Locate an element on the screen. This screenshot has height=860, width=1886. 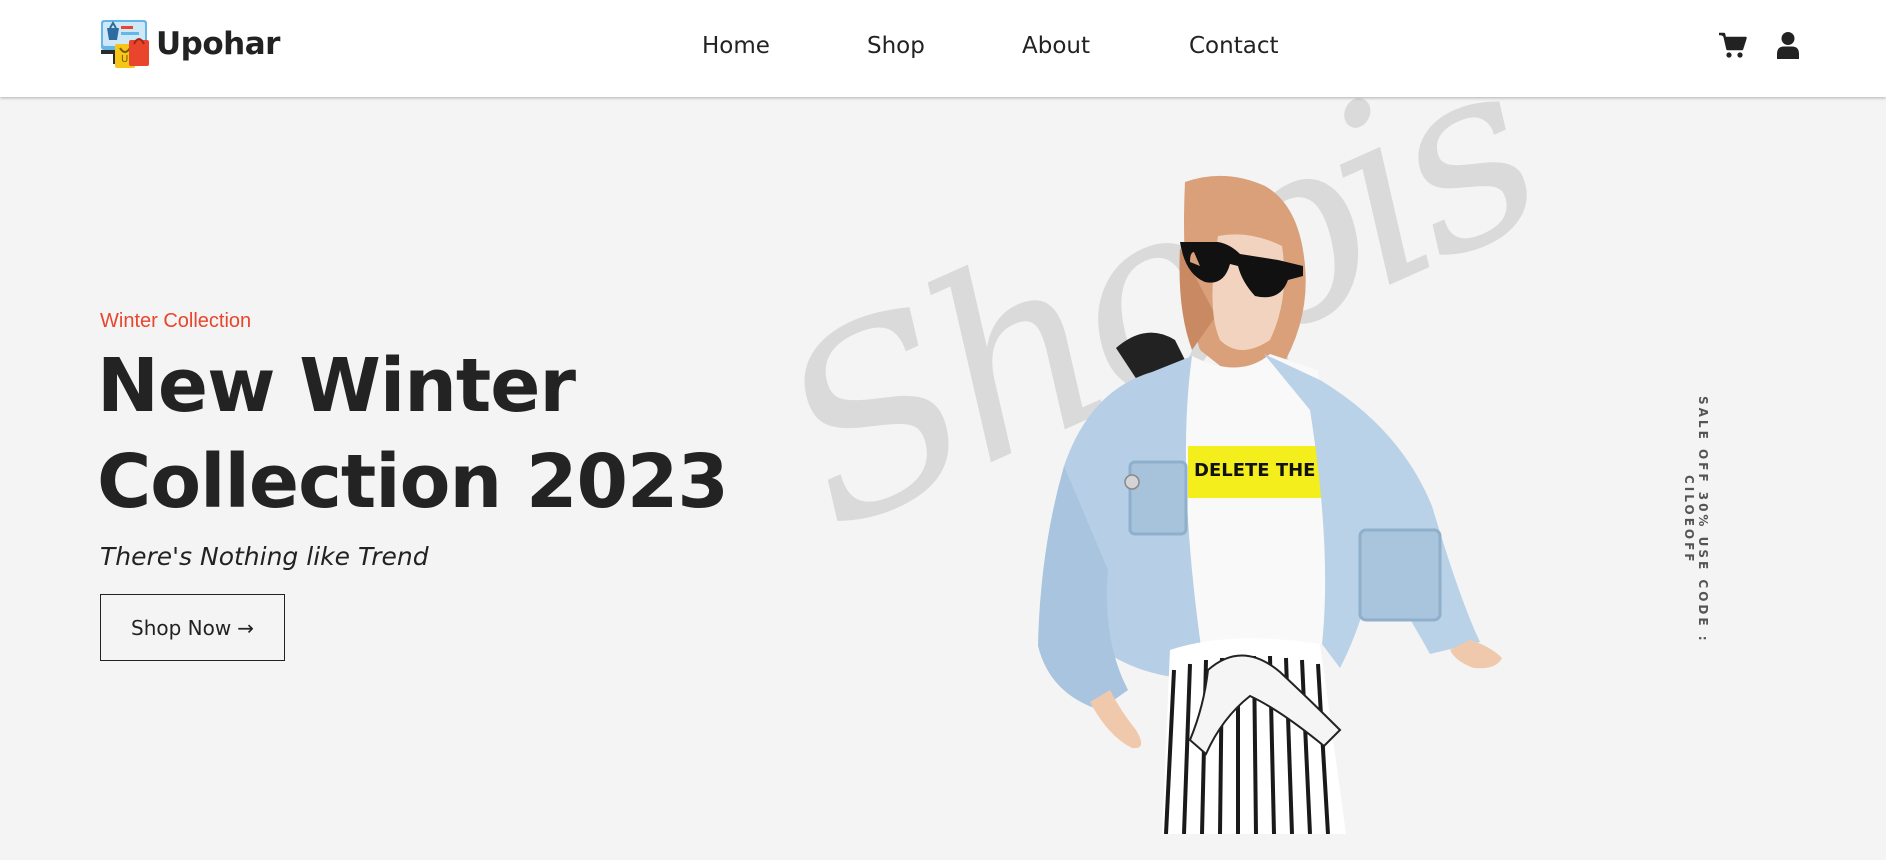
hero-title-line-2: Collection 2023 is located at coordinates (413, 482).